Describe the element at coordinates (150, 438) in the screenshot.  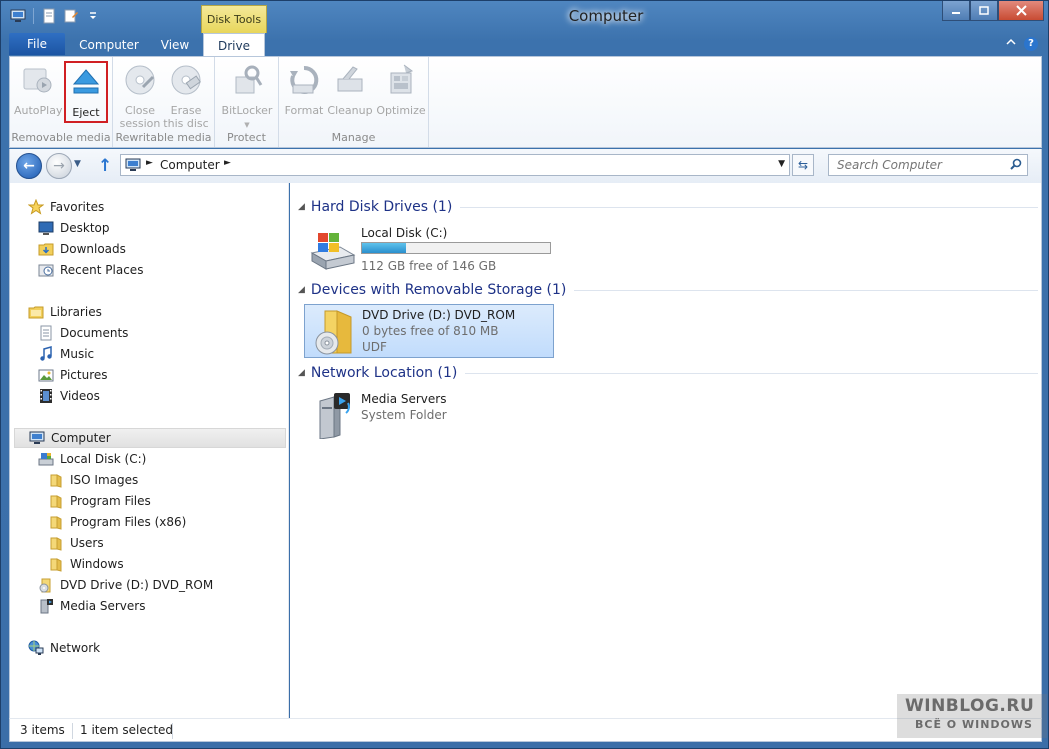
I see `tree-computer: Computer` at that location.